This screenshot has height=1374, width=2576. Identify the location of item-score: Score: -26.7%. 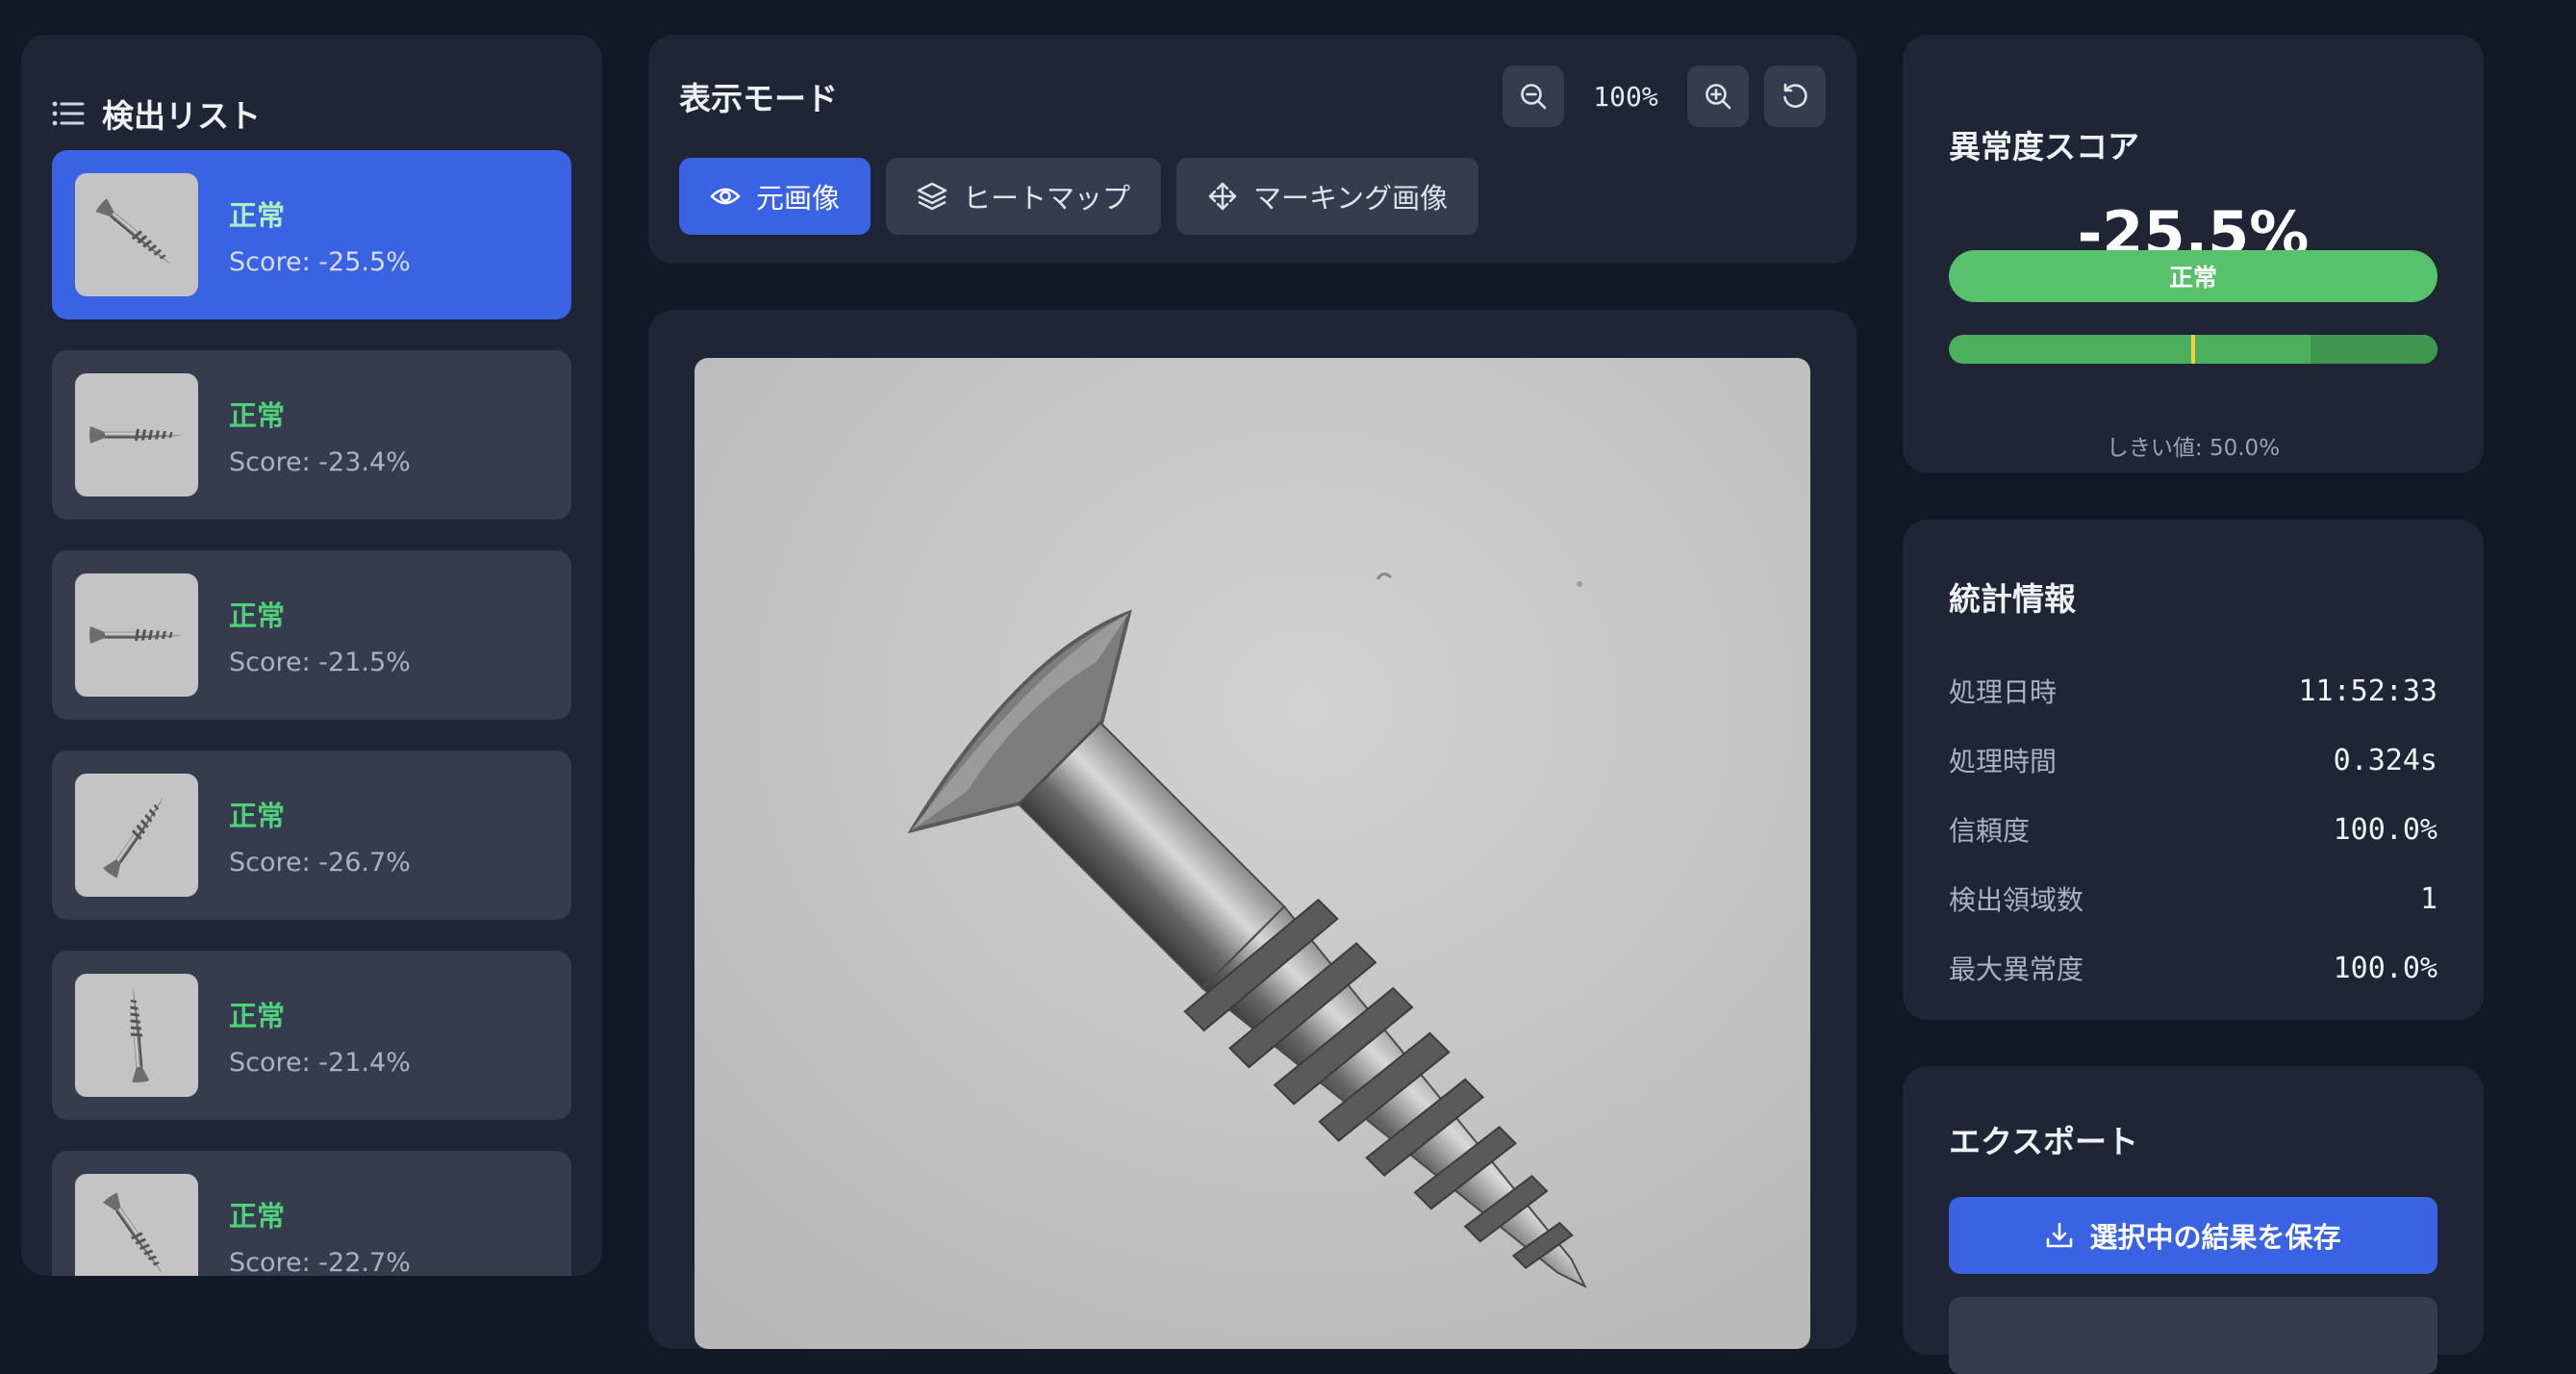
(320, 862).